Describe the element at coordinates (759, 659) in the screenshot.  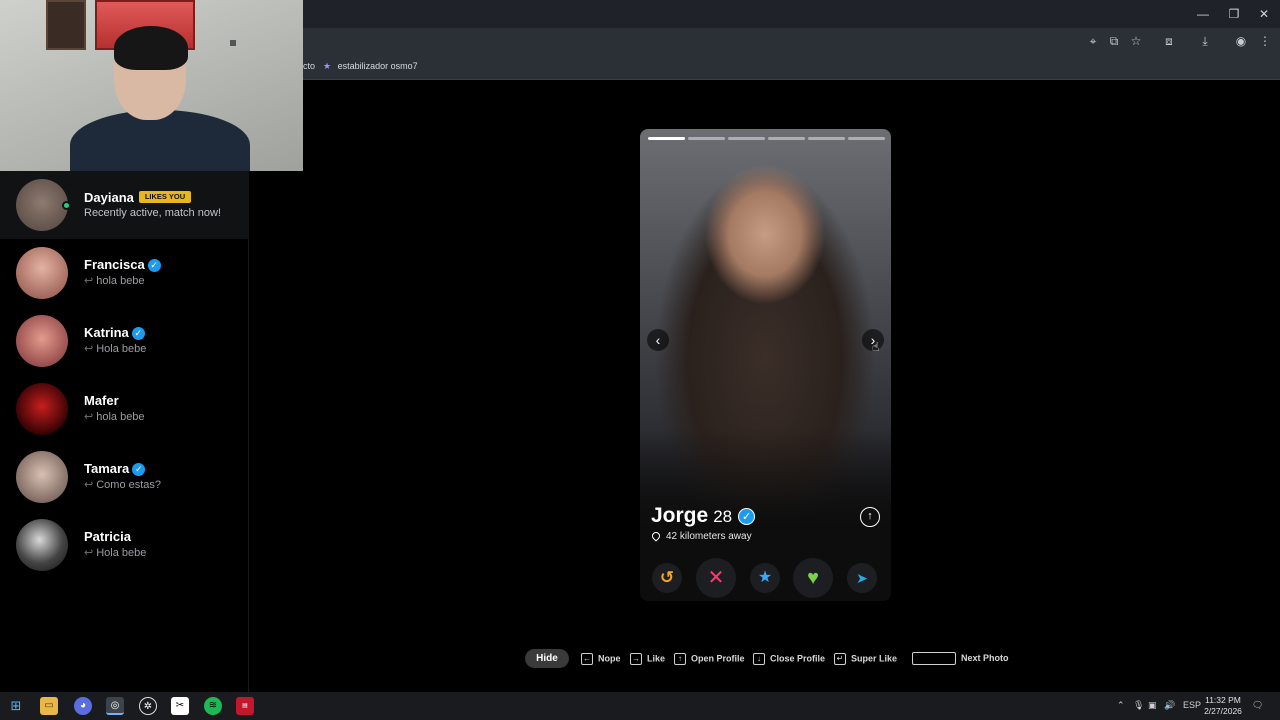
I see `down-arrow-key-icon: ↓` at that location.